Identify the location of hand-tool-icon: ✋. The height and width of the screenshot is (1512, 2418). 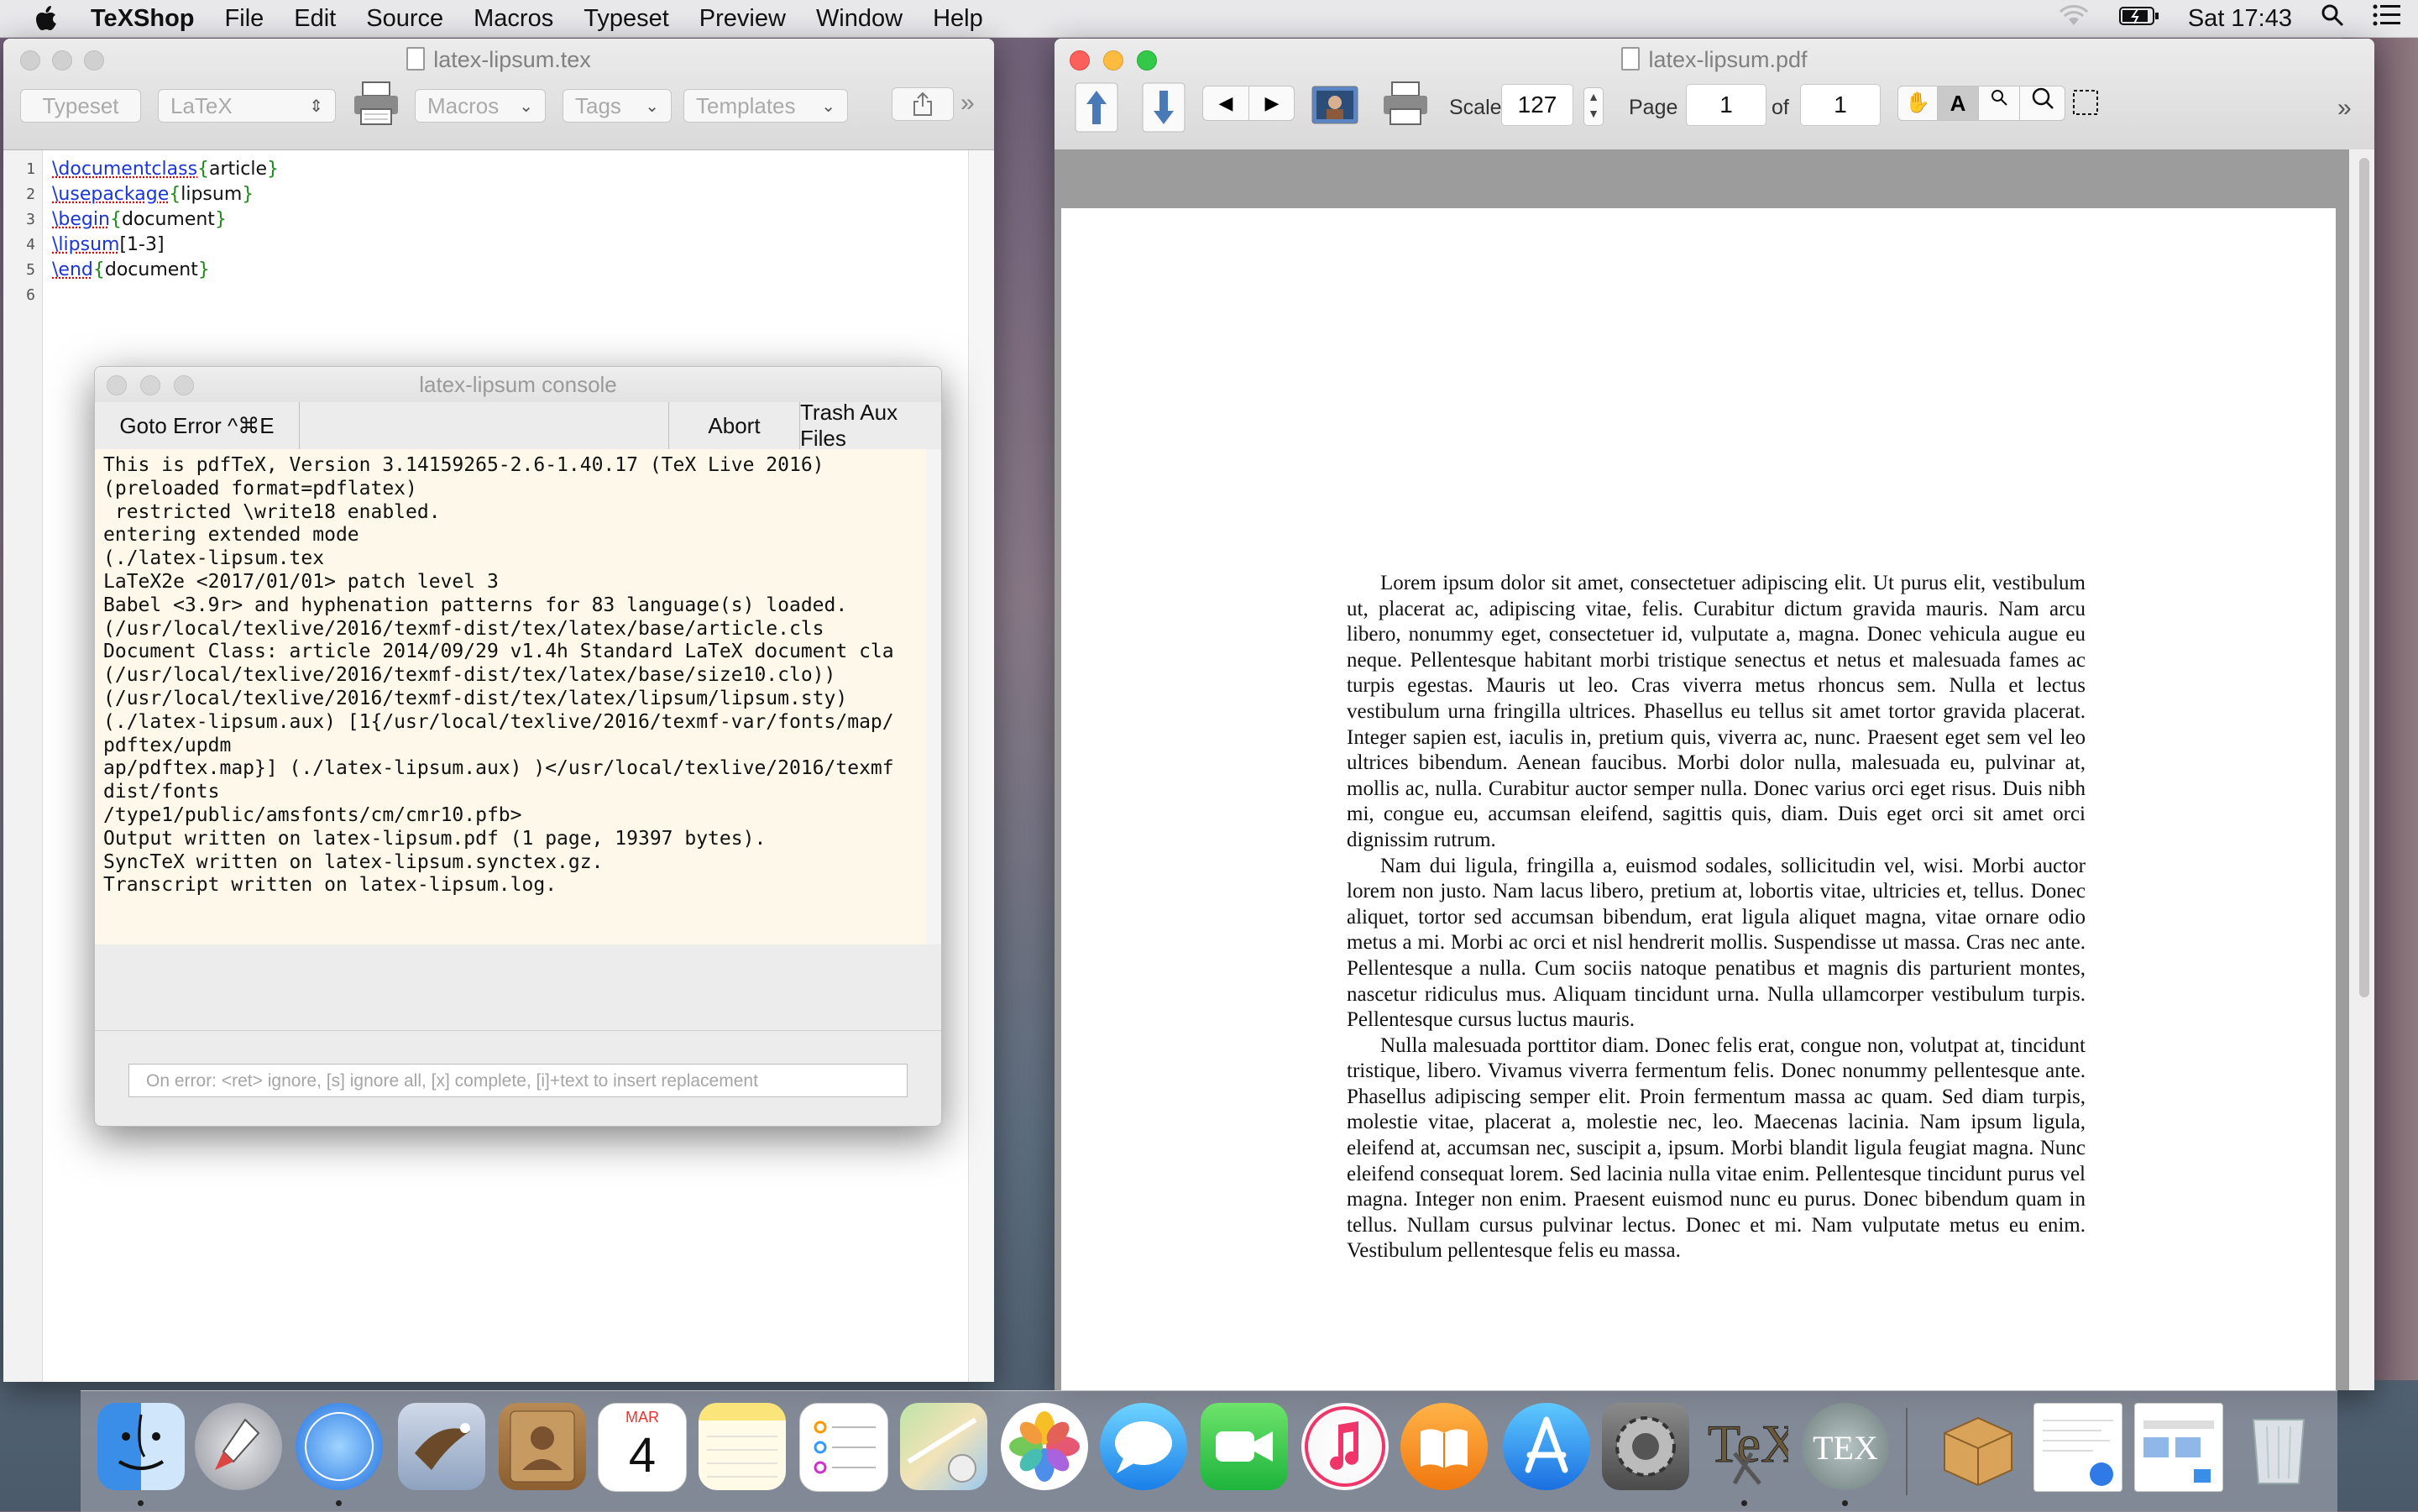
(1918, 103).